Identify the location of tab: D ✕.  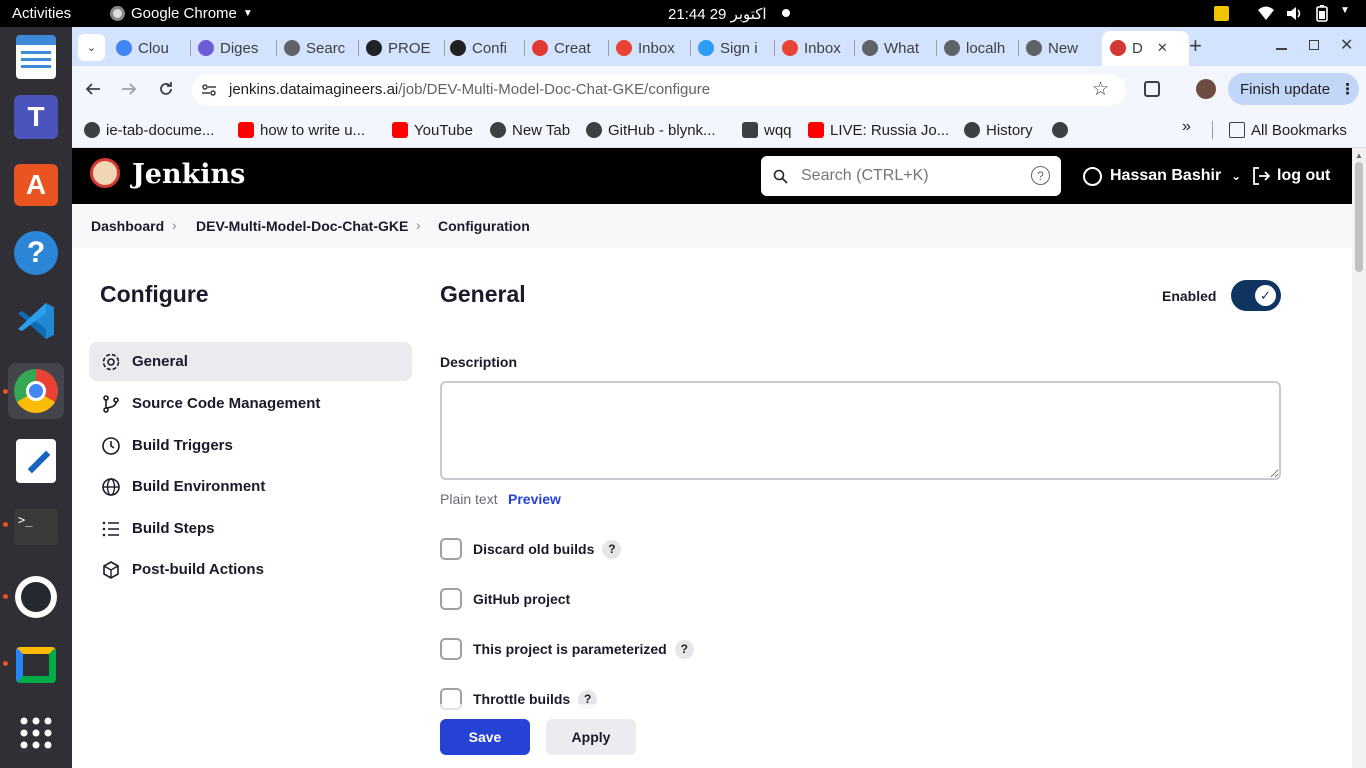
(1139, 48).